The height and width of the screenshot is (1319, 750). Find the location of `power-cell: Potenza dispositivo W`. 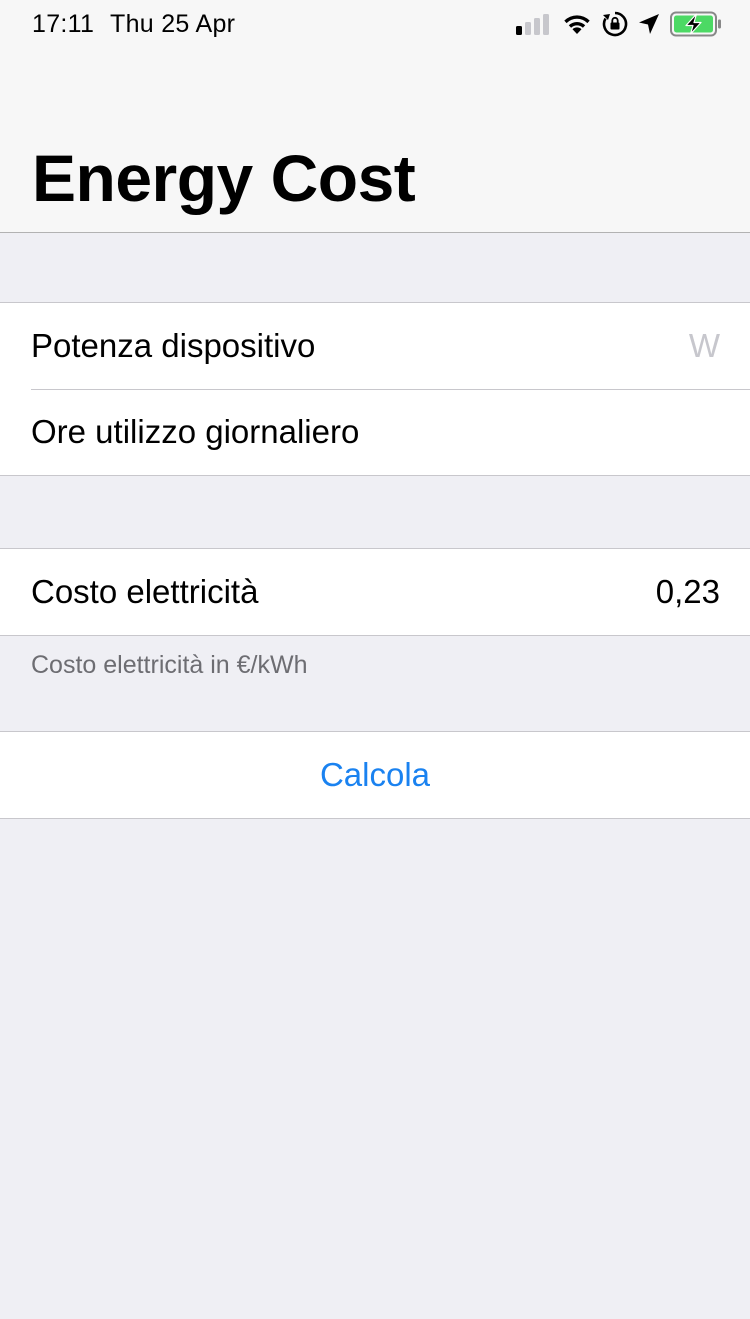

power-cell: Potenza dispositivo W is located at coordinates (375, 346).